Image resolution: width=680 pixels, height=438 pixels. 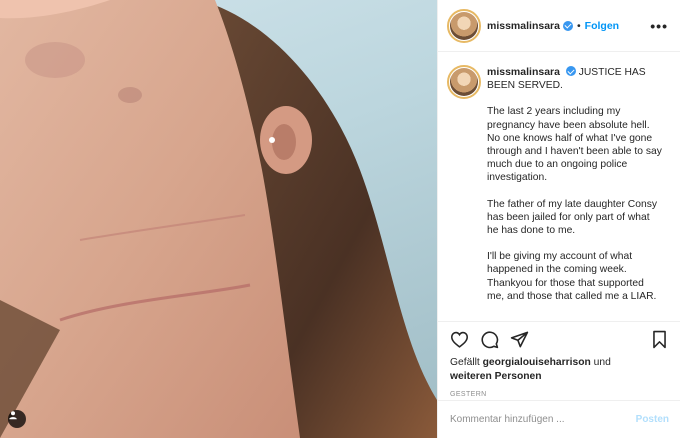 What do you see at coordinates (17, 419) in the screenshot?
I see `user-tag-icon` at bounding box center [17, 419].